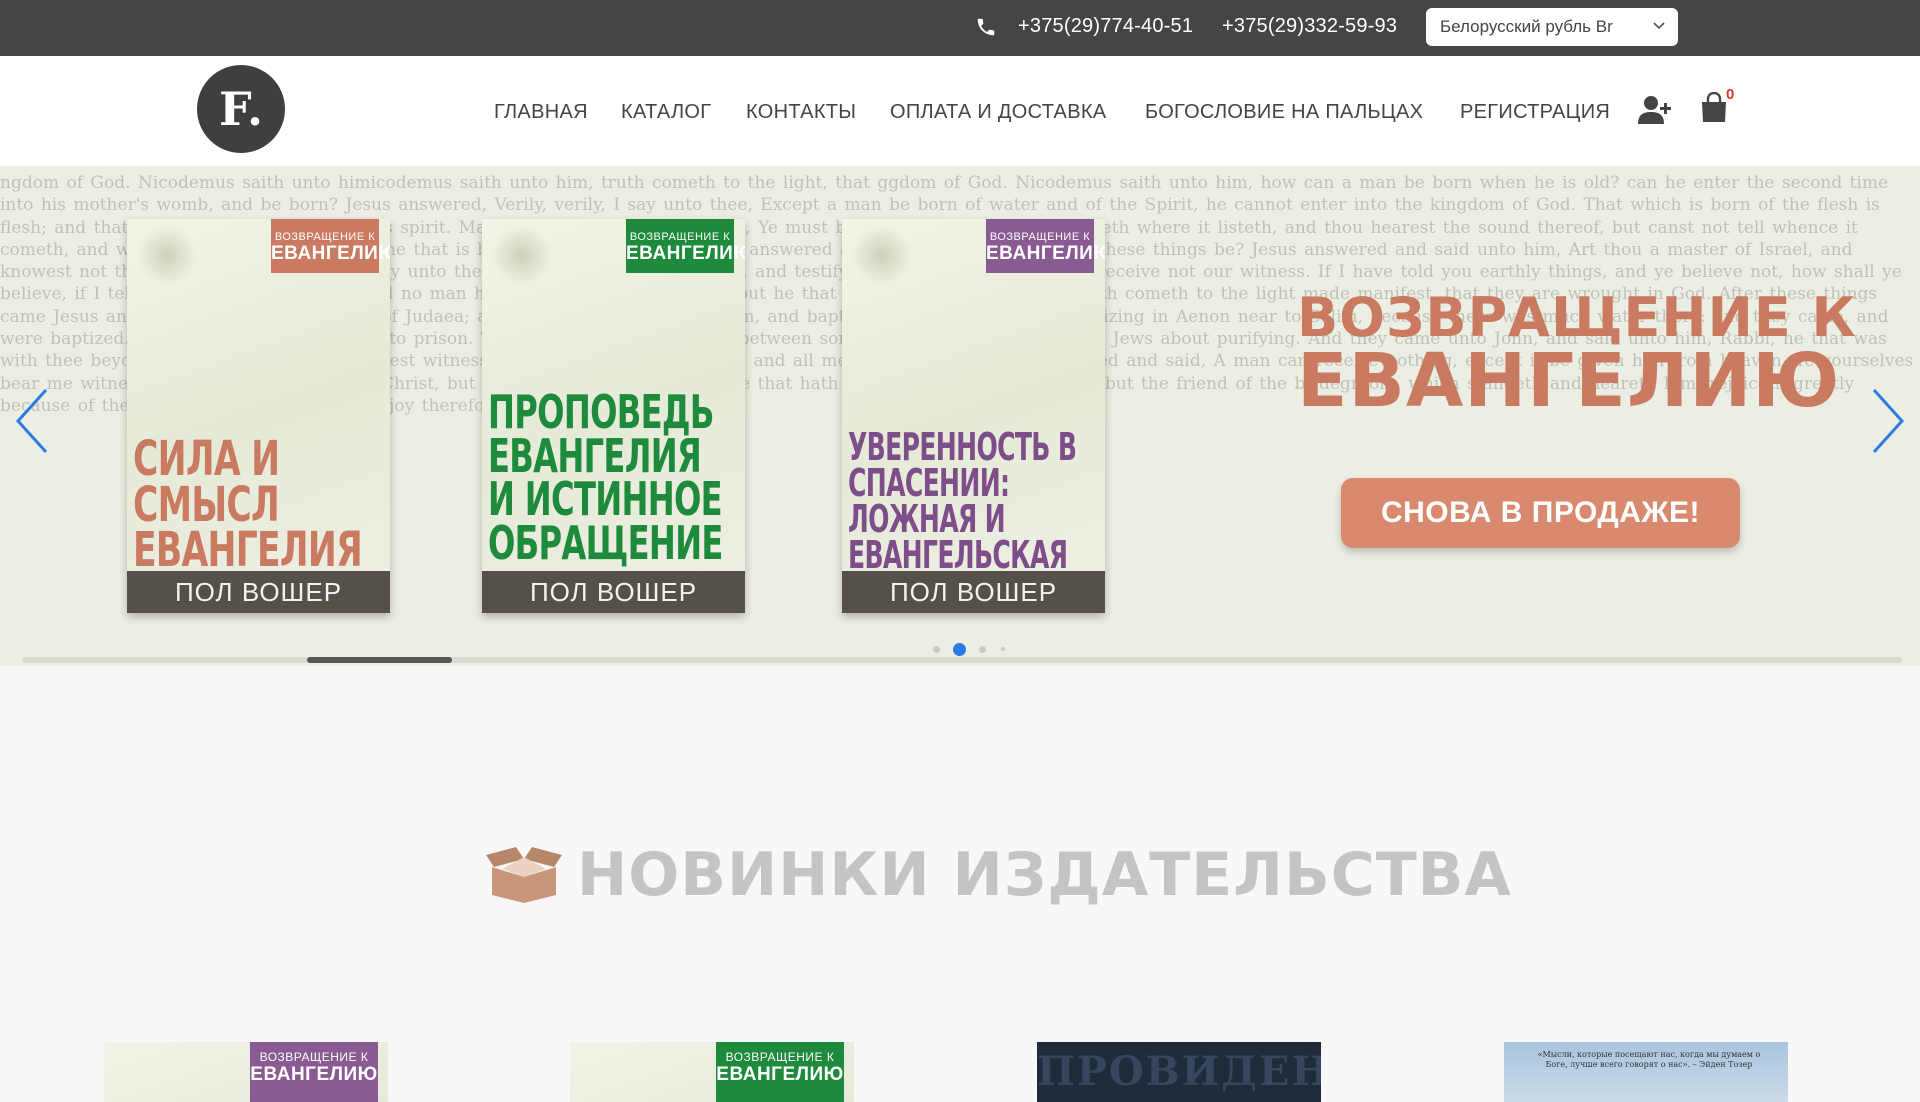  Describe the element at coordinates (712, 1072) in the screenshot. I see `new-book-card-2: ВОЗВРАЩЕНИЕ К ЕВАНГЕЛИЮ` at that location.